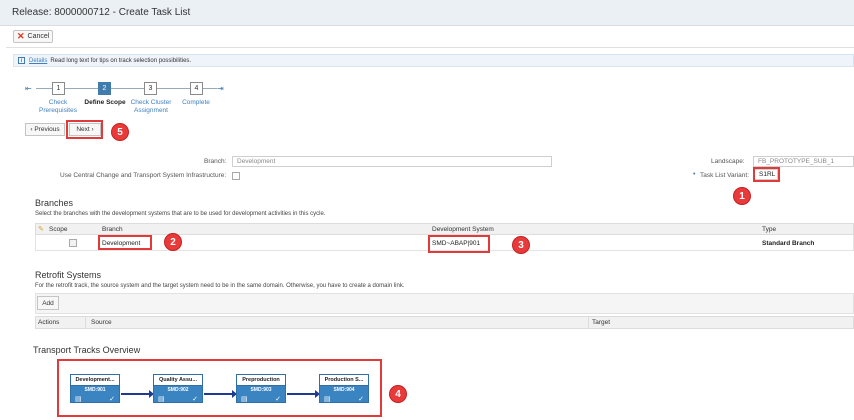  I want to click on callout-badge-5: 5, so click(120, 132).